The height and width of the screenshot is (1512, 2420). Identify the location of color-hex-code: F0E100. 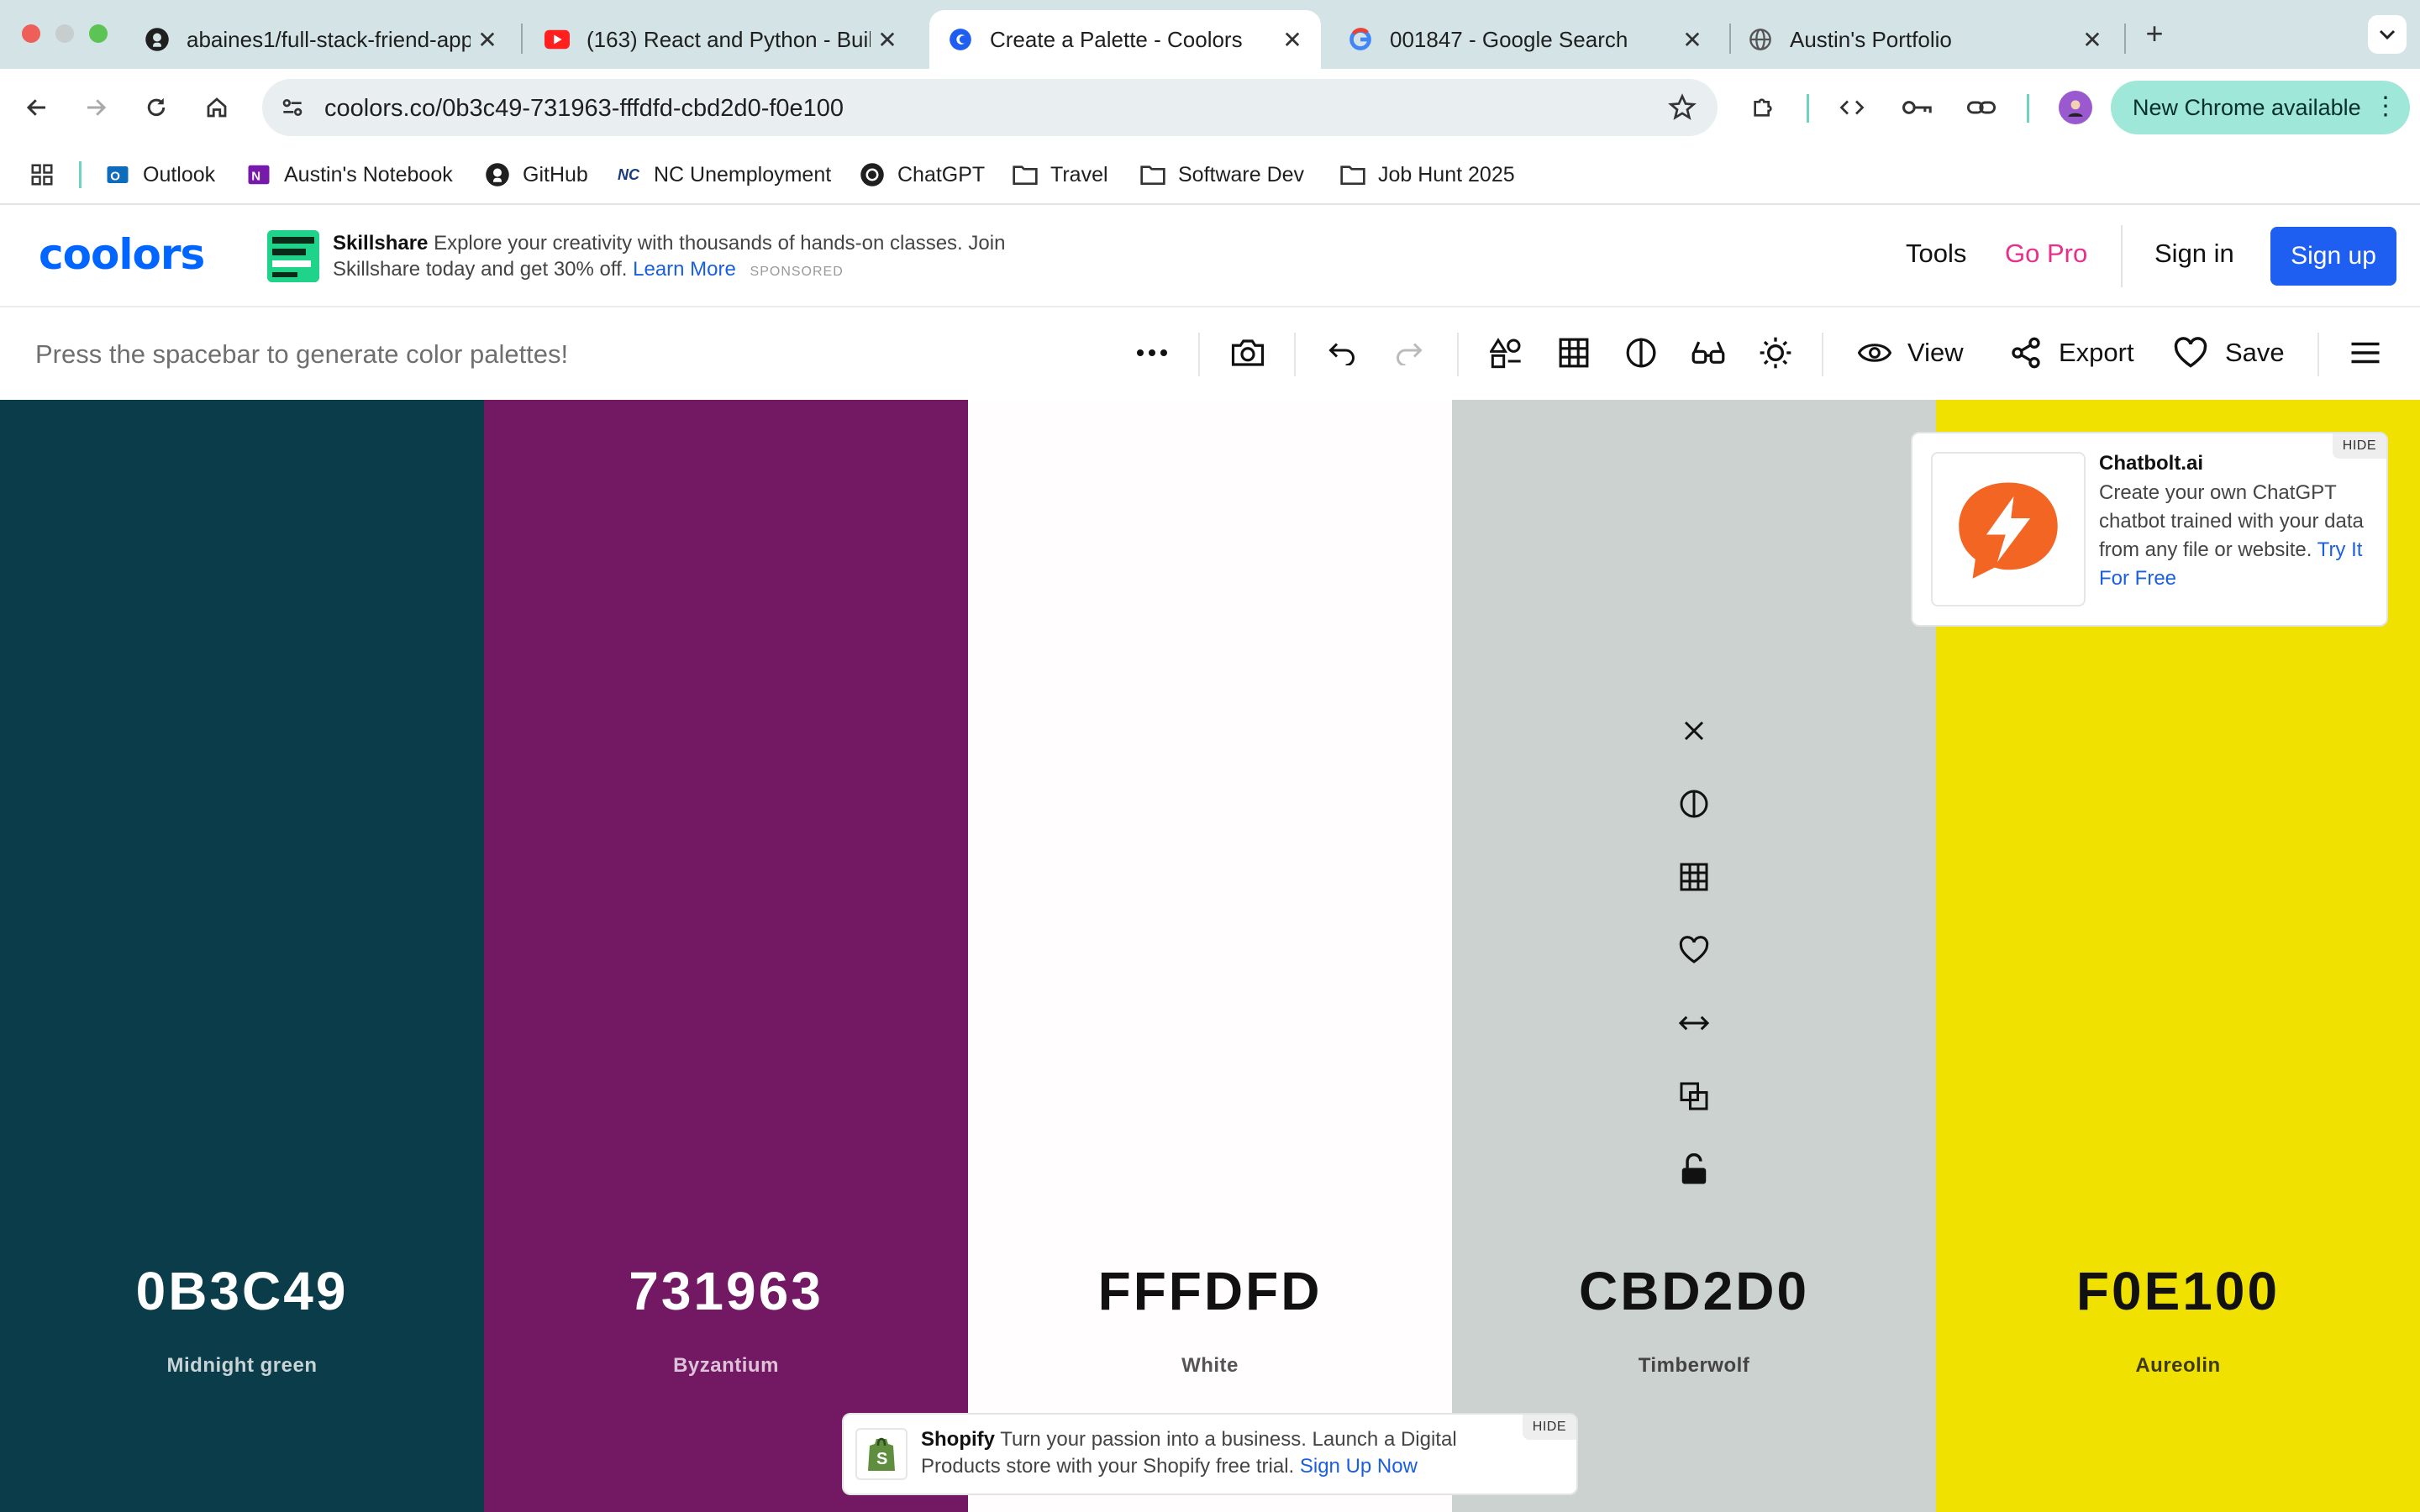
(2178, 1291).